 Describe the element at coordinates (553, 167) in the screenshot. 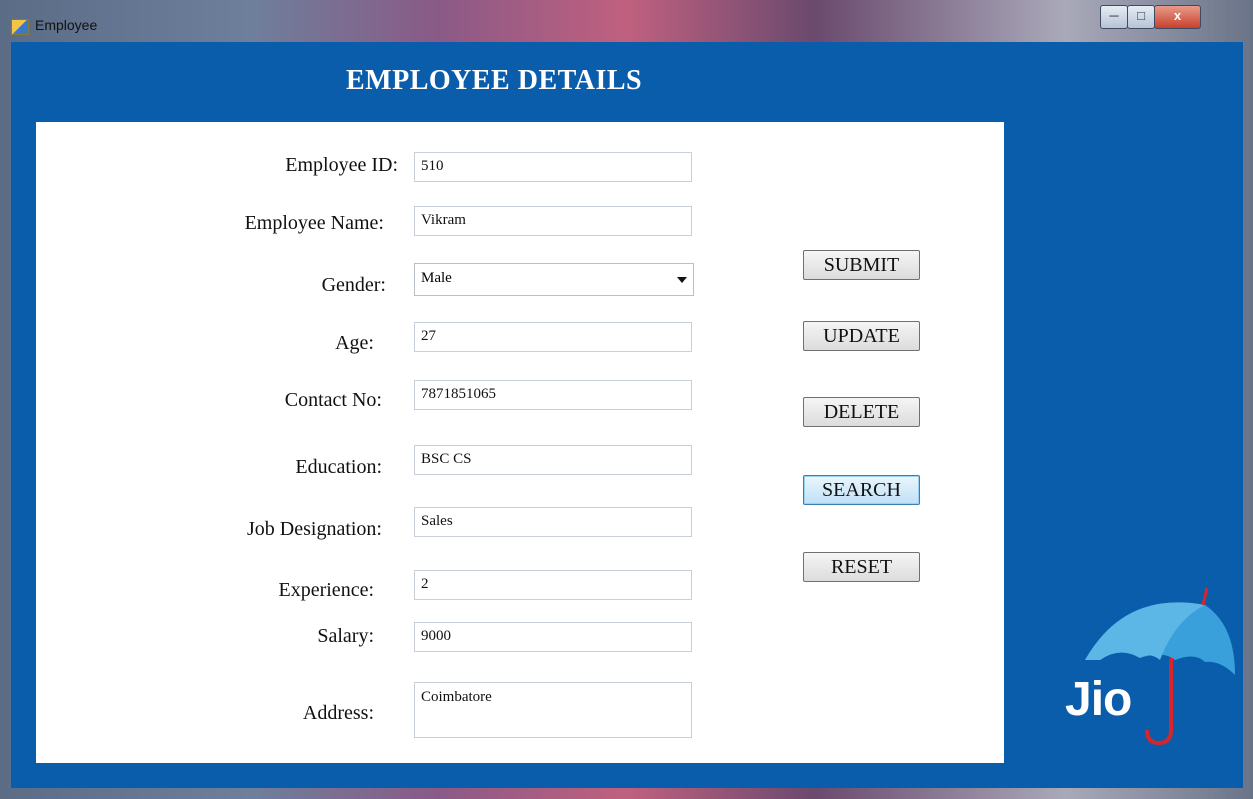

I see `employee-id-field: 510` at that location.